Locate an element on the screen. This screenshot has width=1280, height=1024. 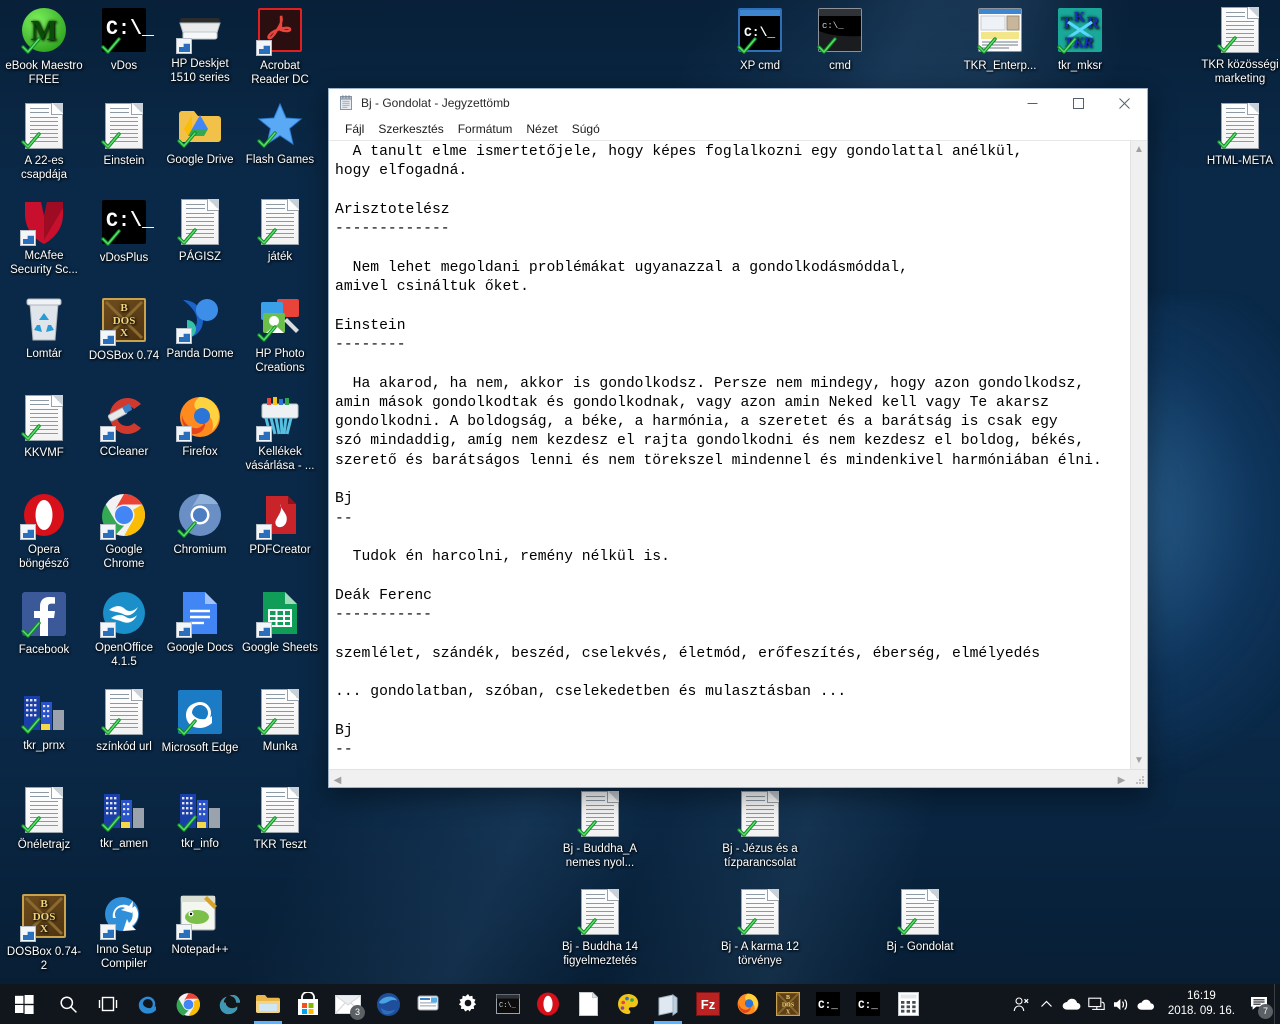
desktop-icon-dosbox-074: B DOS X DOSBox 0.74 is located at coordinates (124, 330).